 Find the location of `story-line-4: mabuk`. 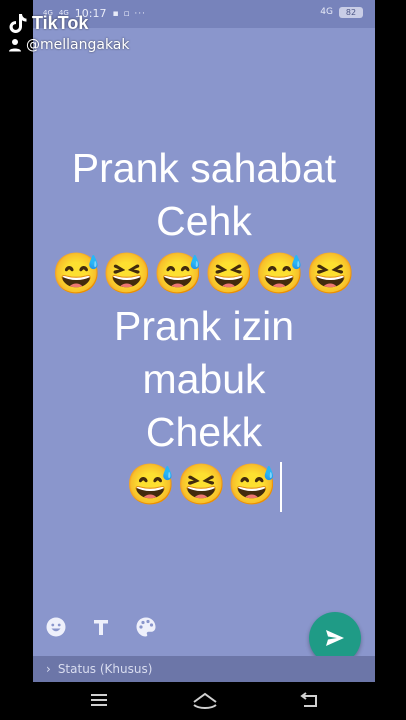

story-line-4: mabuk is located at coordinates (204, 379).